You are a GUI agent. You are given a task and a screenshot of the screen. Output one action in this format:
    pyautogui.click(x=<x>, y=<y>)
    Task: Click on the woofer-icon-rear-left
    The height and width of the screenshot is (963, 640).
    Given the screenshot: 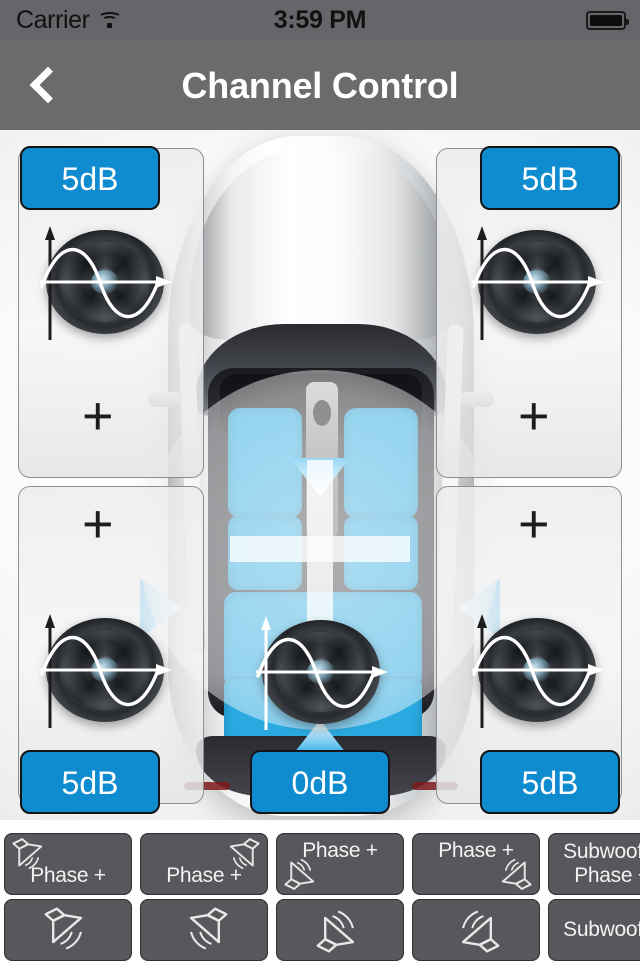 What is the action you would take?
    pyautogui.click(x=106, y=671)
    